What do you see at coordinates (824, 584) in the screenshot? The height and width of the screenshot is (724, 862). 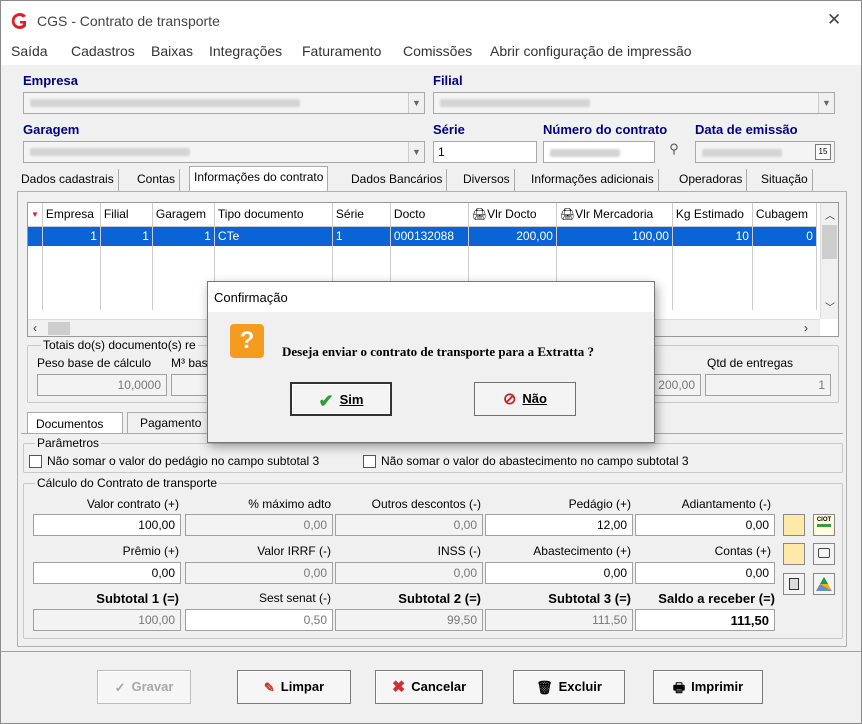 I see `drive-icon` at bounding box center [824, 584].